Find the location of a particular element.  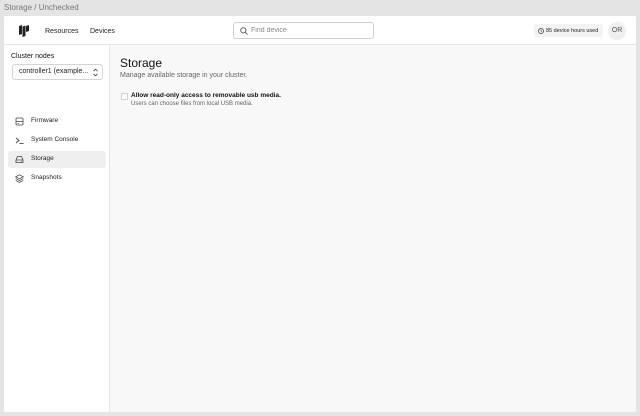

usb-readonly-checkbox is located at coordinates (124, 96).